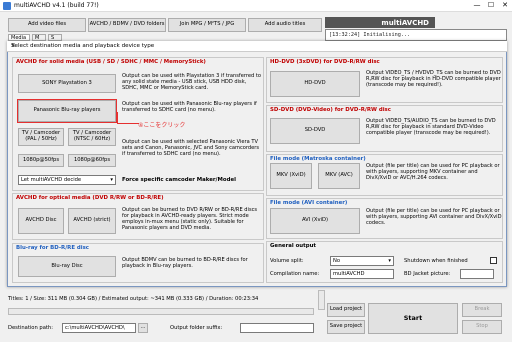  What do you see at coordinates (482, 327) in the screenshot?
I see `stop-button: Stop` at bounding box center [482, 327].